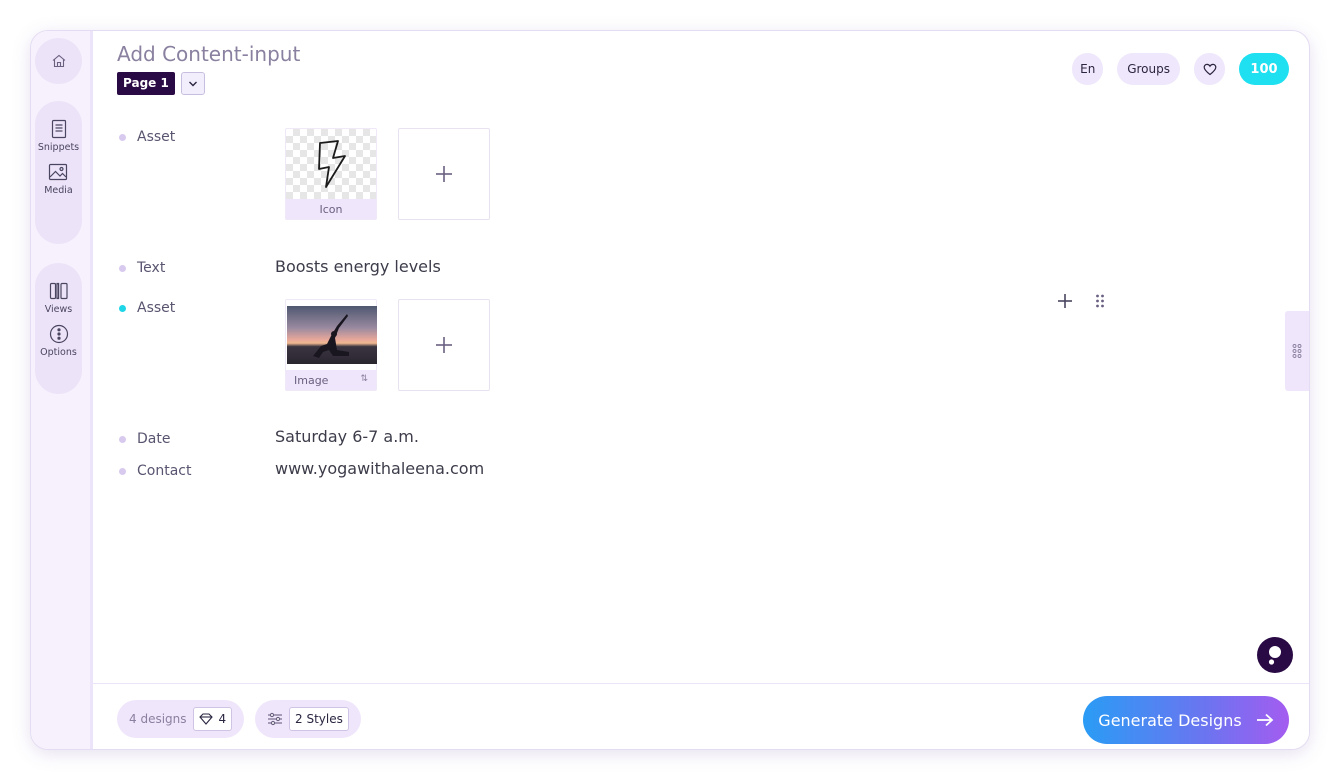  I want to click on date-value: Saturday 6-7 a.m., so click(347, 436).